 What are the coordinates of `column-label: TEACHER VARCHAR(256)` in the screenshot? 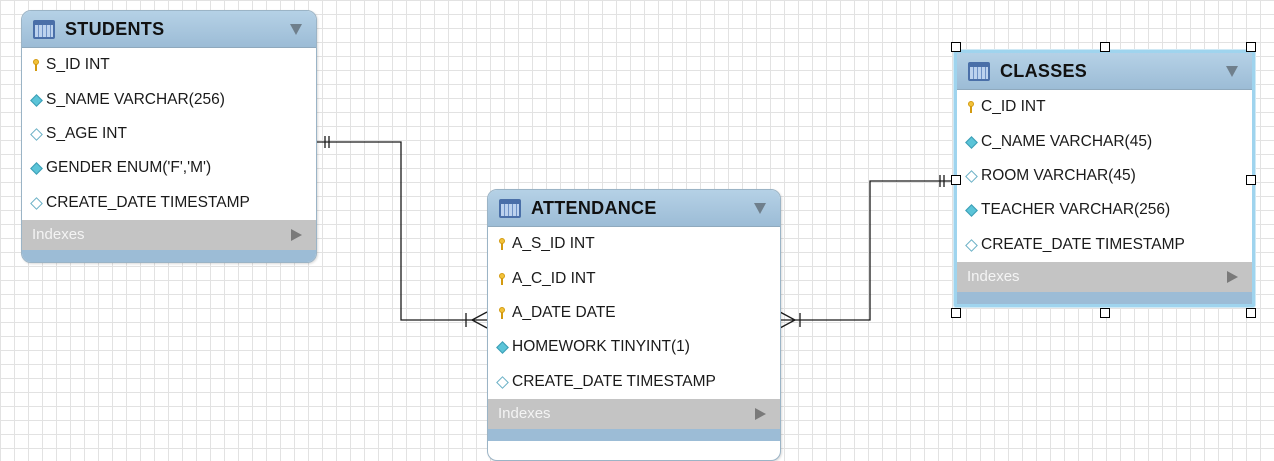 It's located at (1076, 210).